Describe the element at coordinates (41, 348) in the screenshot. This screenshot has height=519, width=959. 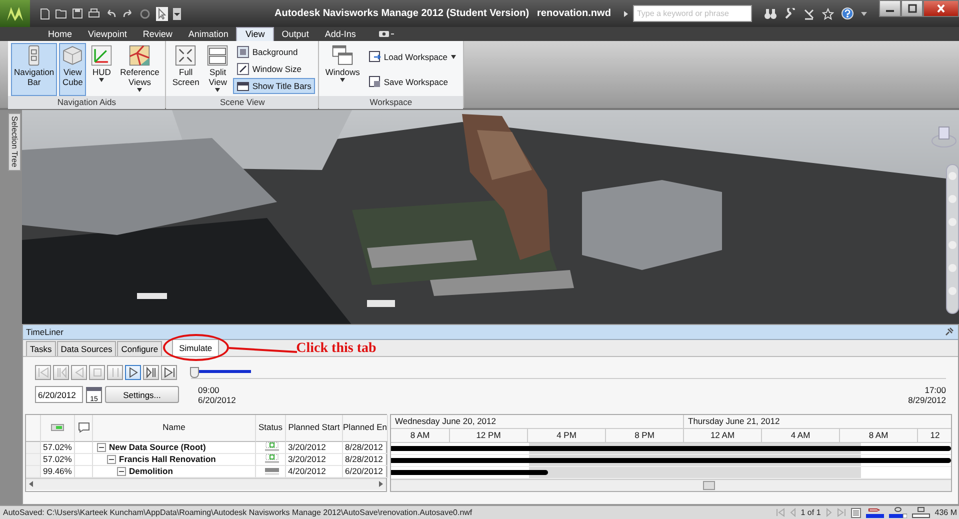
I see `panel-tab: Tasks` at that location.